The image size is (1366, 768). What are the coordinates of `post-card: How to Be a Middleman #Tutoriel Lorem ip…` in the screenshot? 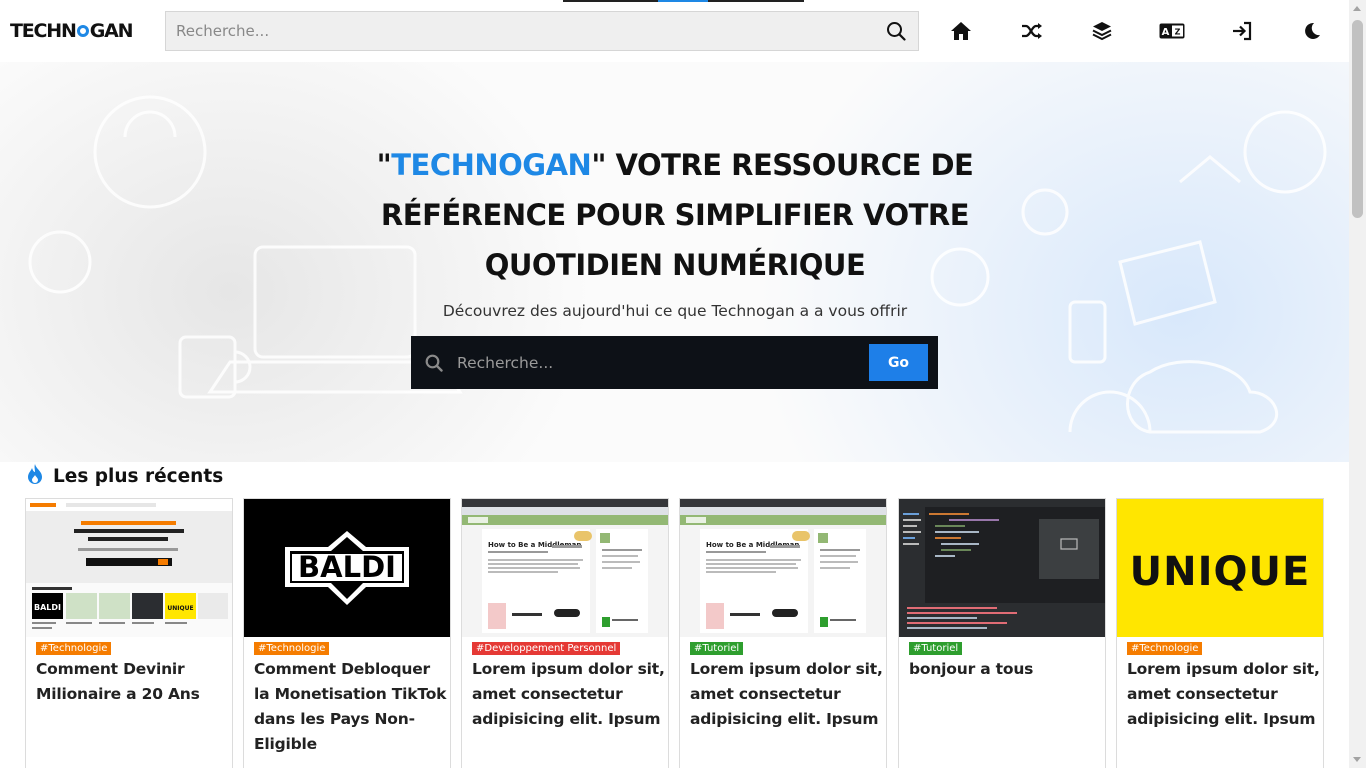 It's located at (783, 633).